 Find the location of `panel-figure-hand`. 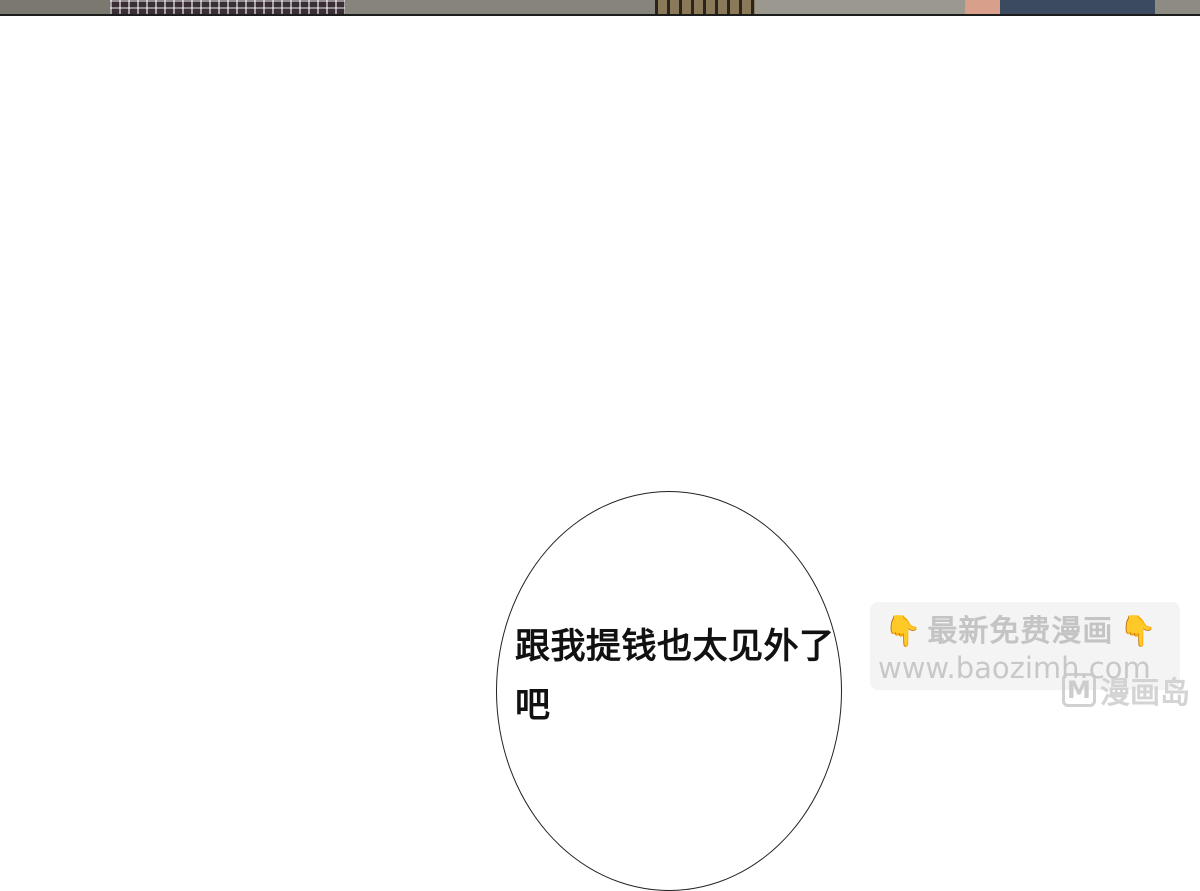

panel-figure-hand is located at coordinates (982, 7).